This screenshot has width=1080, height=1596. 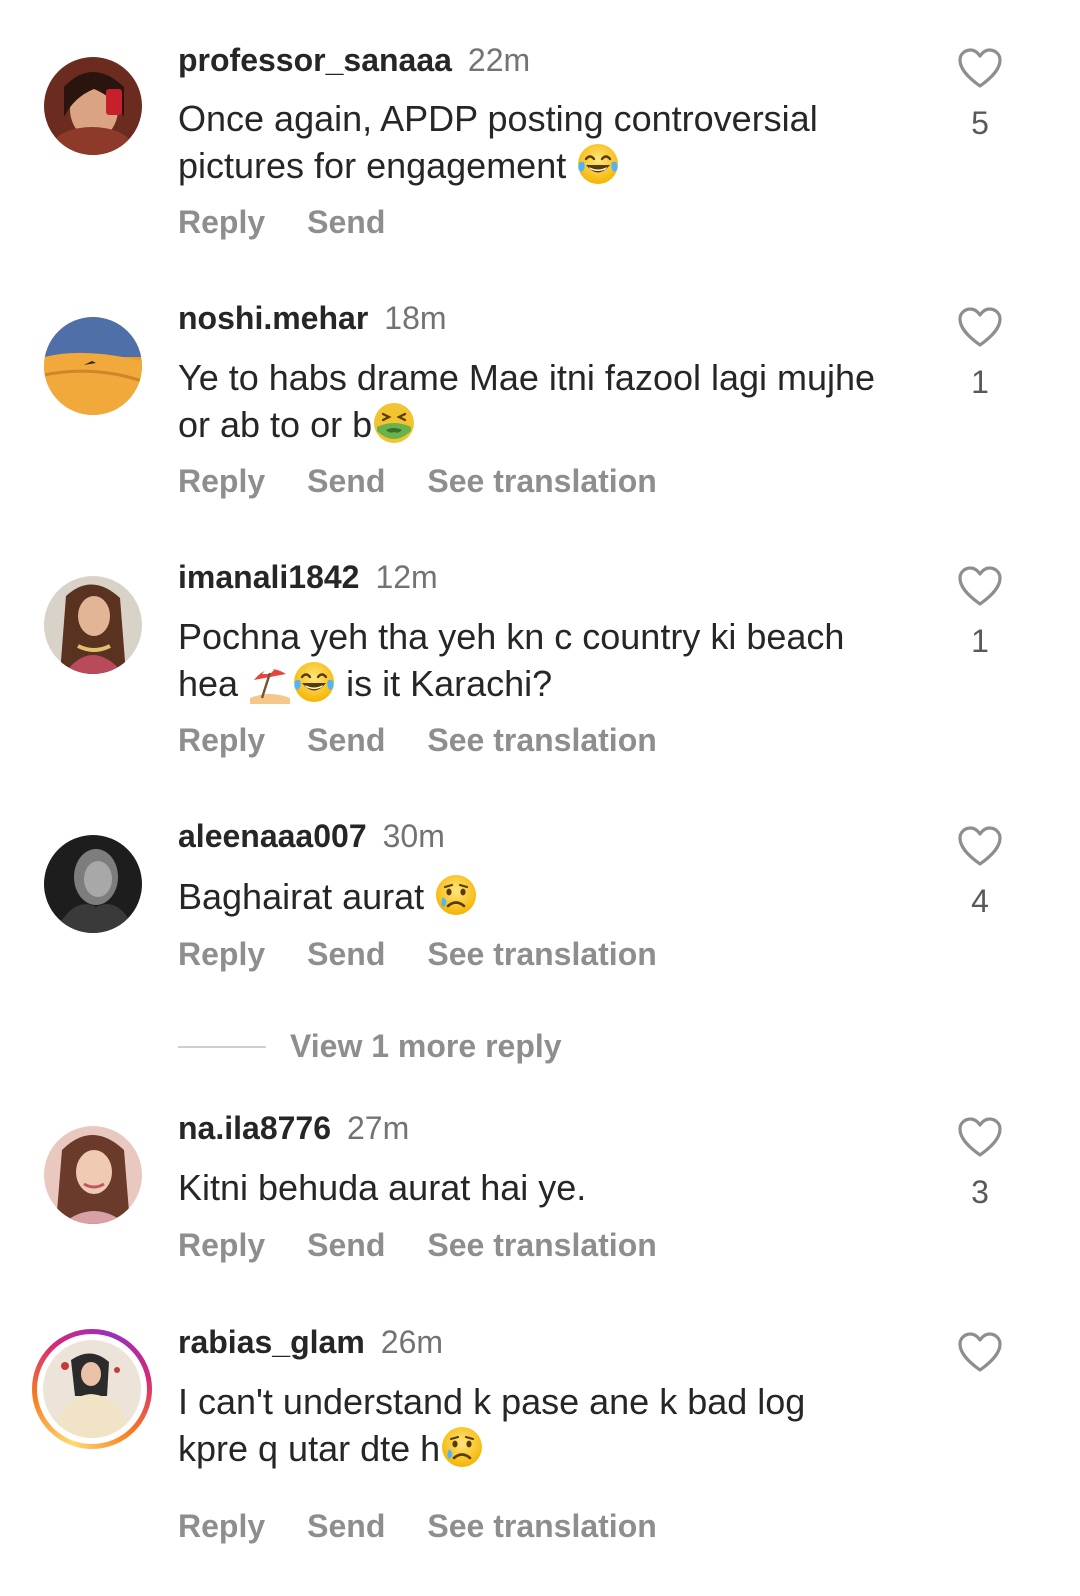 What do you see at coordinates (426, 1046) in the screenshot?
I see `view-more-replies-label: View 1 more reply` at bounding box center [426, 1046].